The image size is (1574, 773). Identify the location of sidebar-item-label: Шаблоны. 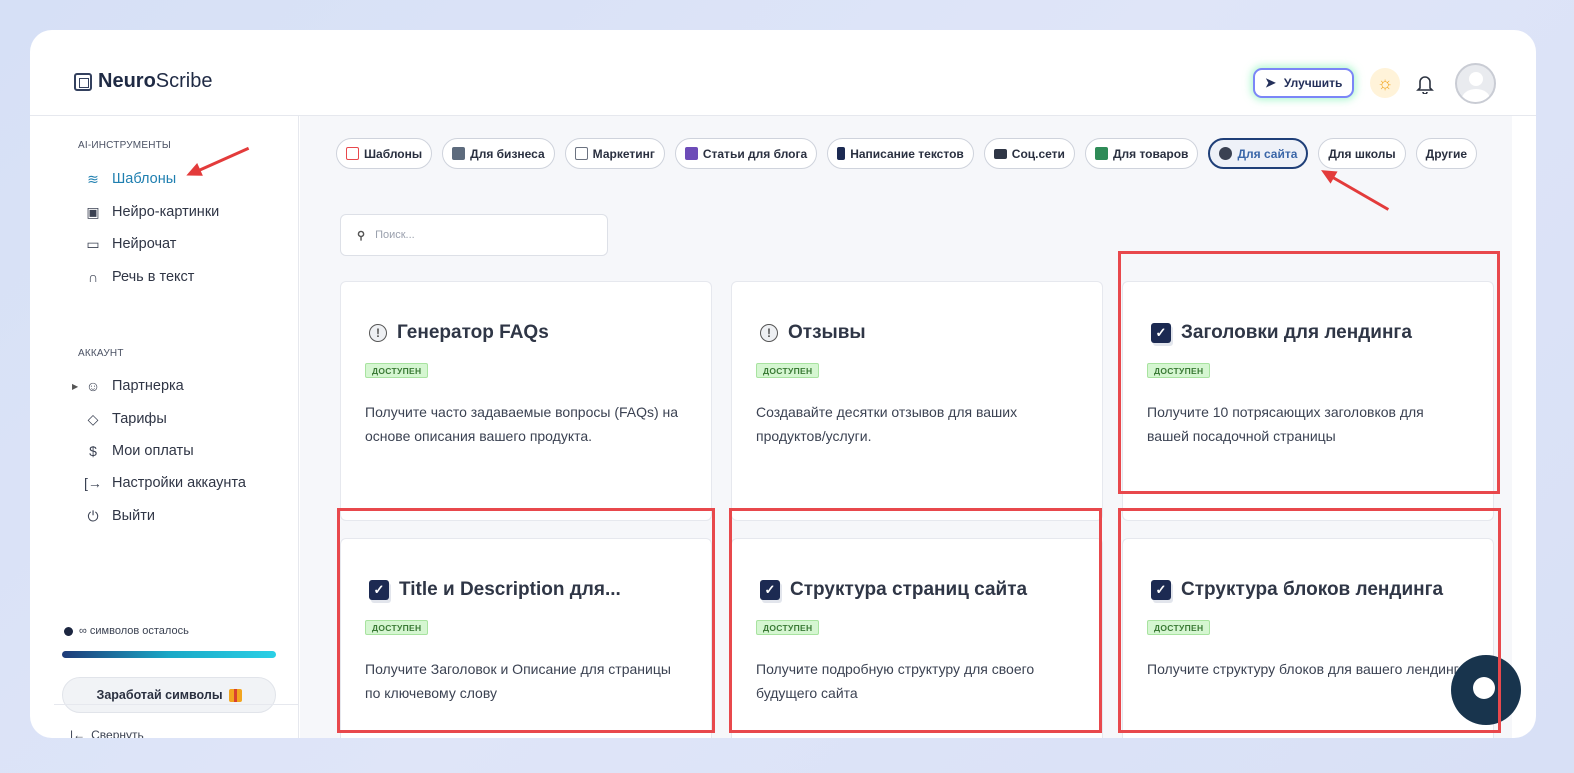
(144, 179).